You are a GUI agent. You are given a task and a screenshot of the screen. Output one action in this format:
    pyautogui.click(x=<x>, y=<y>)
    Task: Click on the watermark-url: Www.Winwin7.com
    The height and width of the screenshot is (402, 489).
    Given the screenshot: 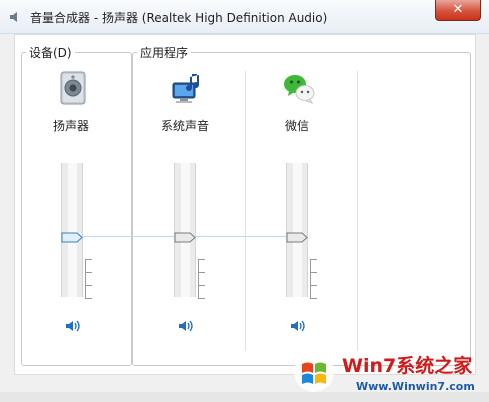 What is the action you would take?
    pyautogui.click(x=415, y=386)
    